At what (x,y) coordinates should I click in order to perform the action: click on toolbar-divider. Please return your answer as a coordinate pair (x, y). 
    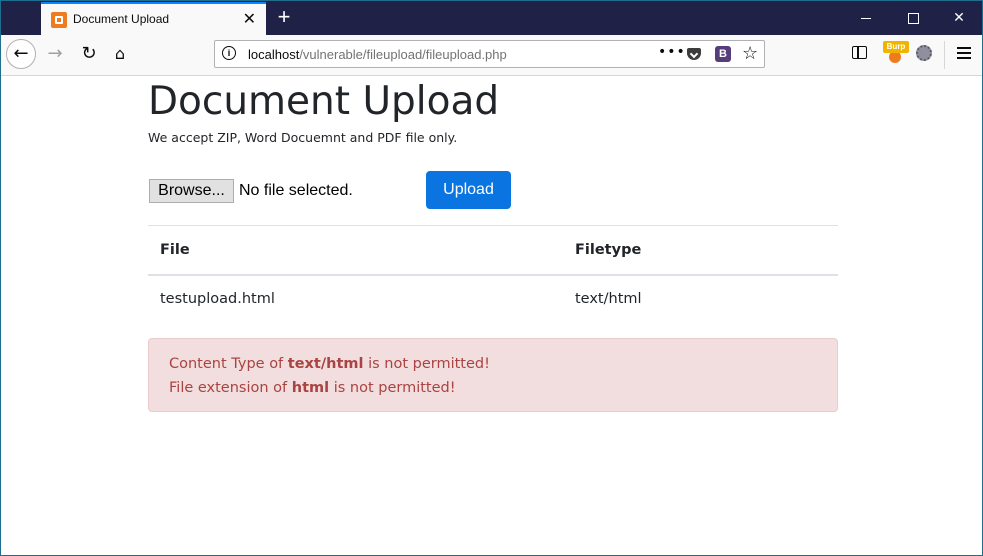
    Looking at the image, I should click on (944, 55).